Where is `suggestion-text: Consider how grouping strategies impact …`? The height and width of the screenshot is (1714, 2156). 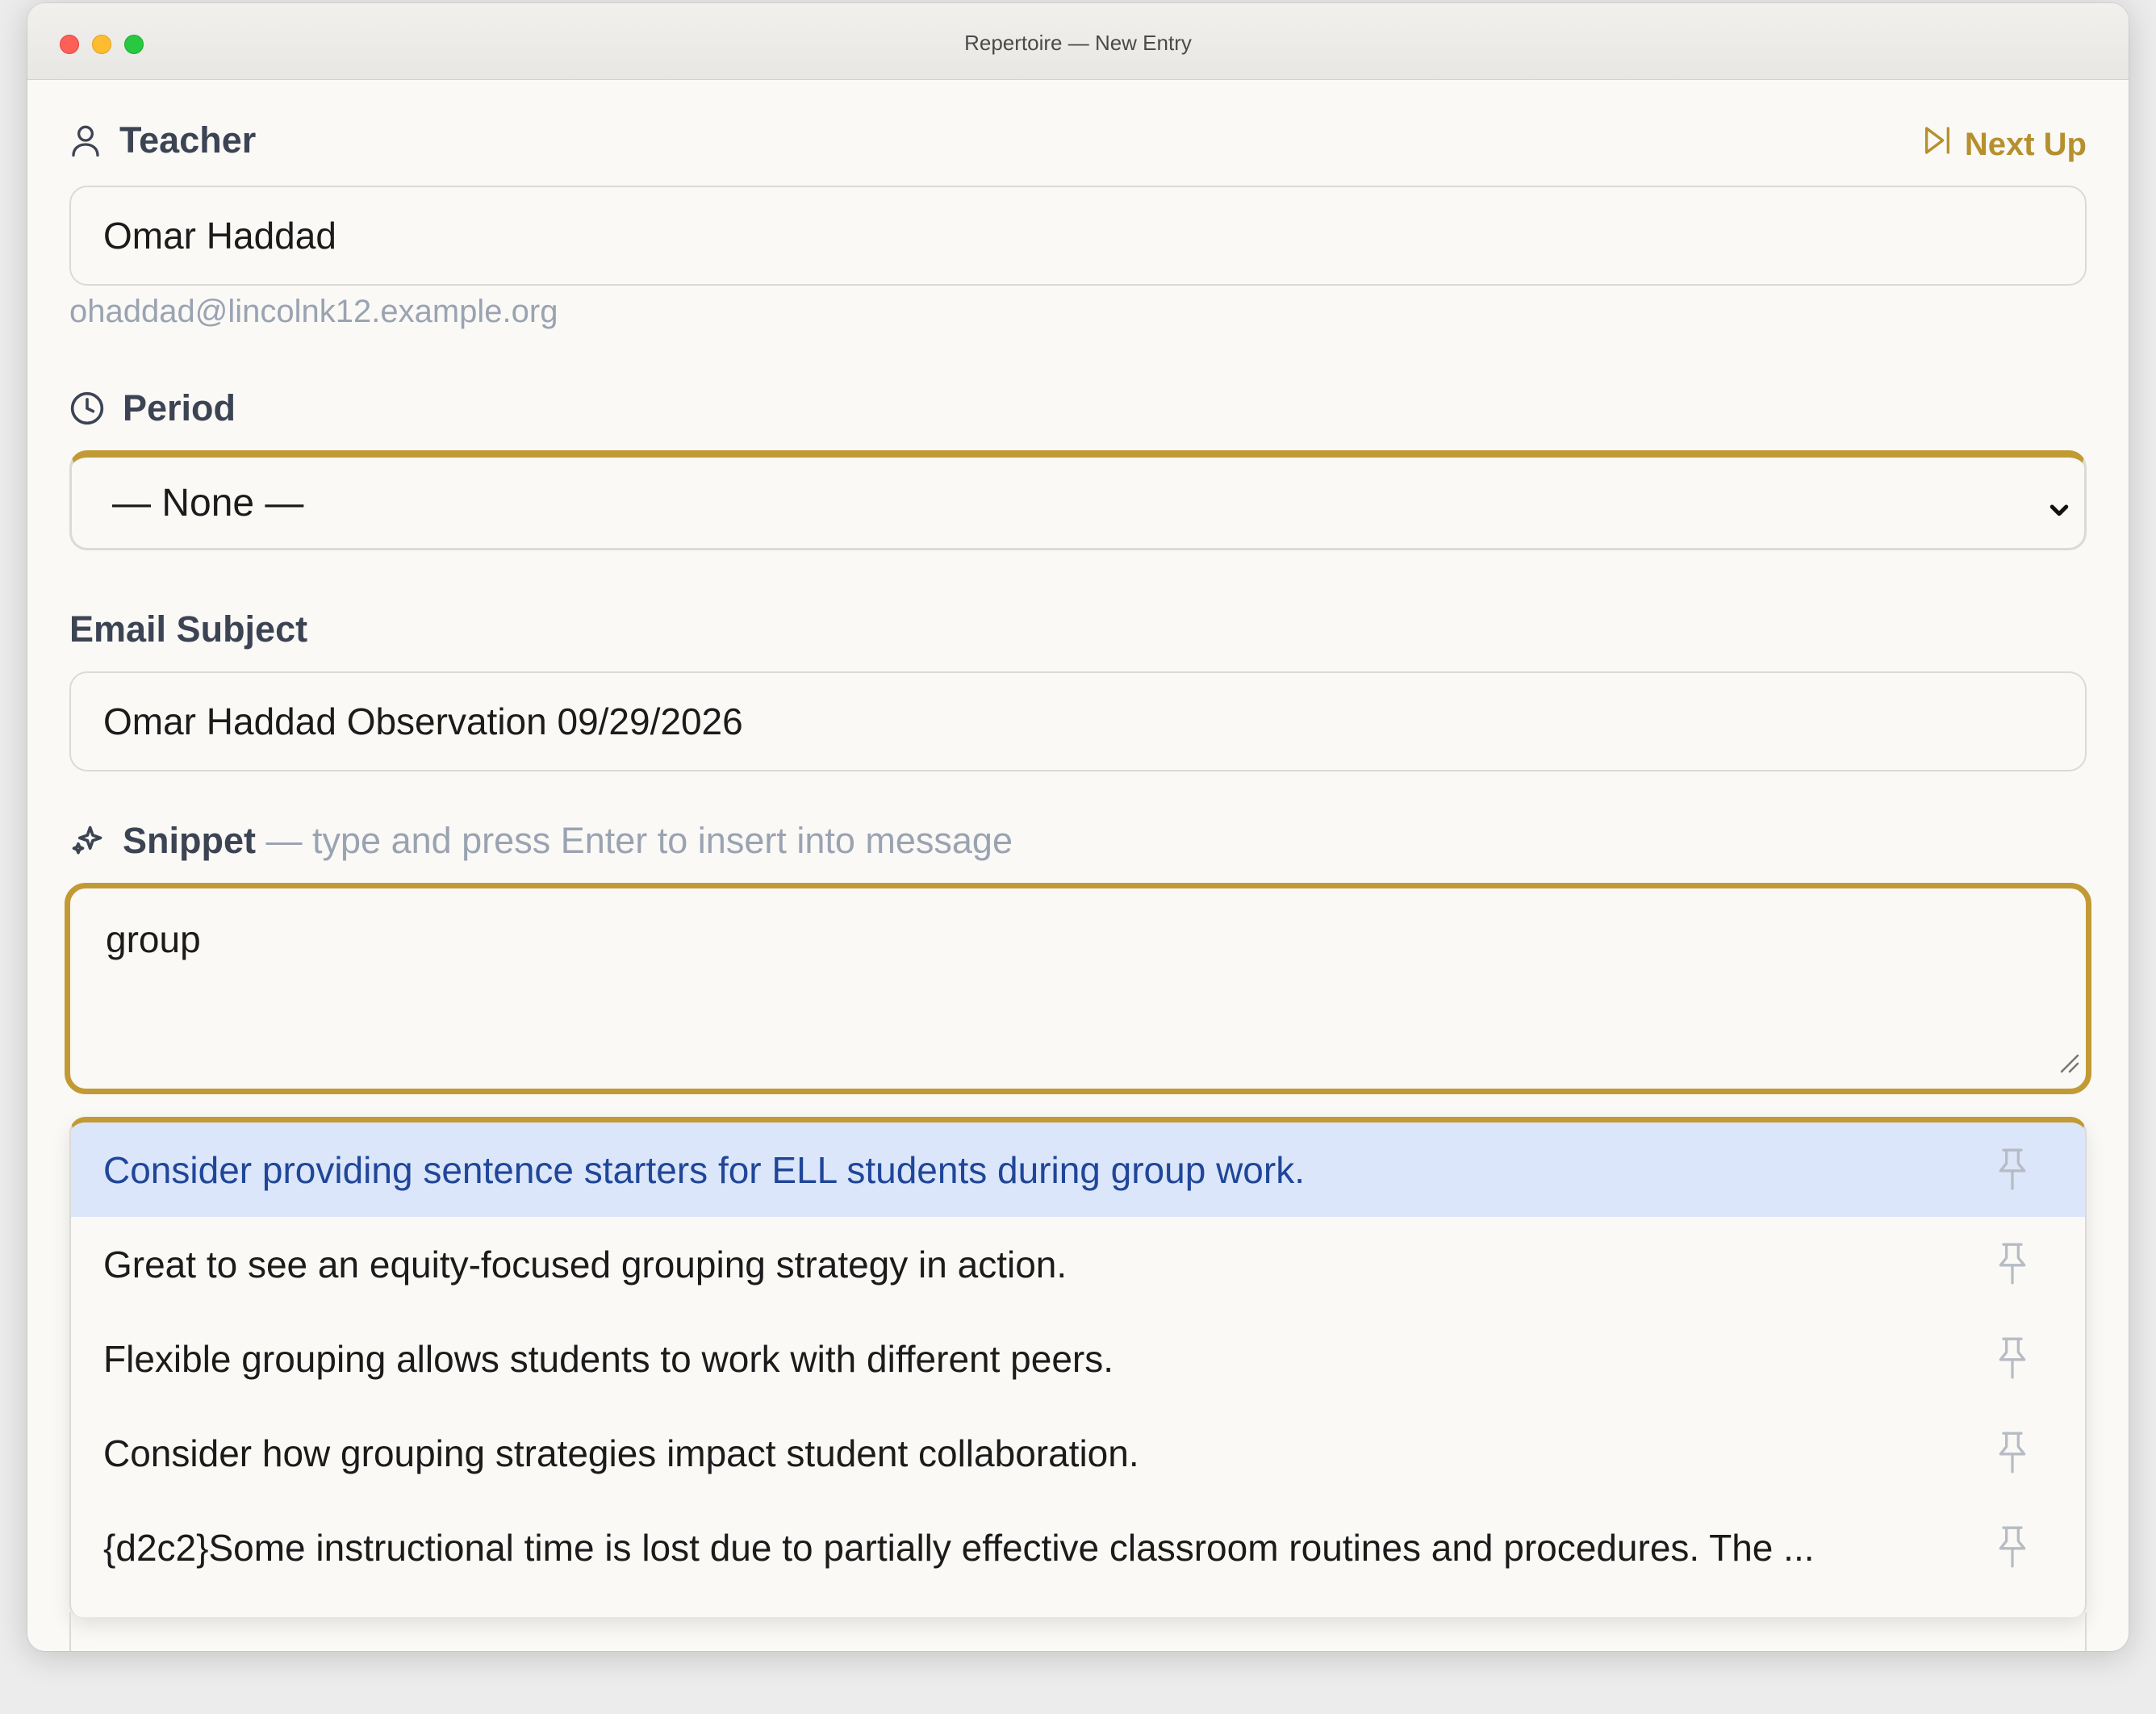
suggestion-text: Consider how grouping strategies impact … is located at coordinates (621, 1453).